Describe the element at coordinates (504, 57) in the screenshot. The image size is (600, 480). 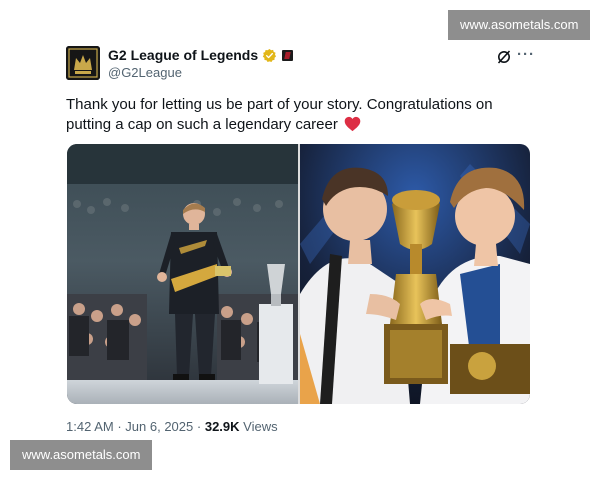
I see `grok-icon` at that location.